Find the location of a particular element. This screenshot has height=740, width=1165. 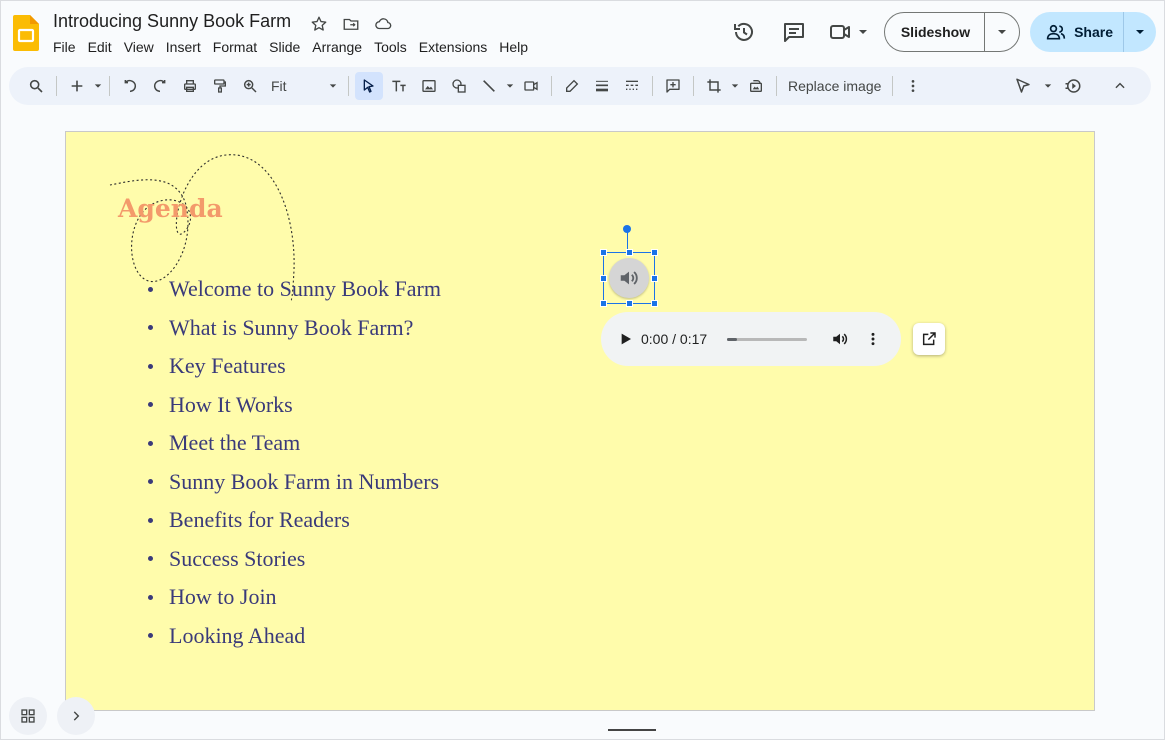

expand-filmstrip-icon is located at coordinates (76, 716).